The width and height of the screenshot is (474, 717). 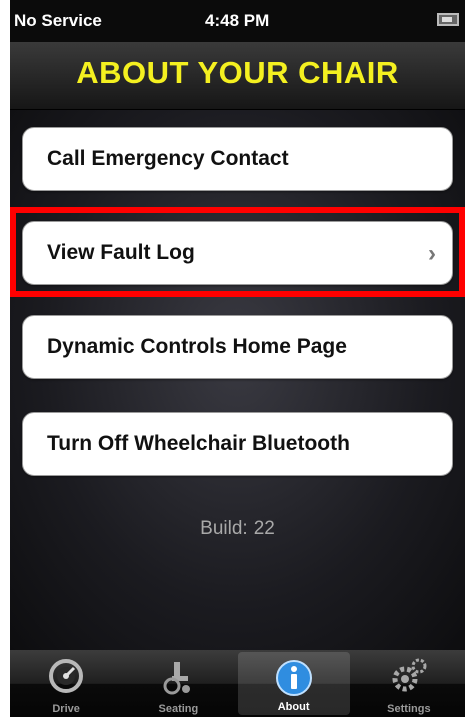 What do you see at coordinates (198, 443) in the screenshot?
I see `bluetooth-off-label: Turn Off Wheelchair Bluetooth` at bounding box center [198, 443].